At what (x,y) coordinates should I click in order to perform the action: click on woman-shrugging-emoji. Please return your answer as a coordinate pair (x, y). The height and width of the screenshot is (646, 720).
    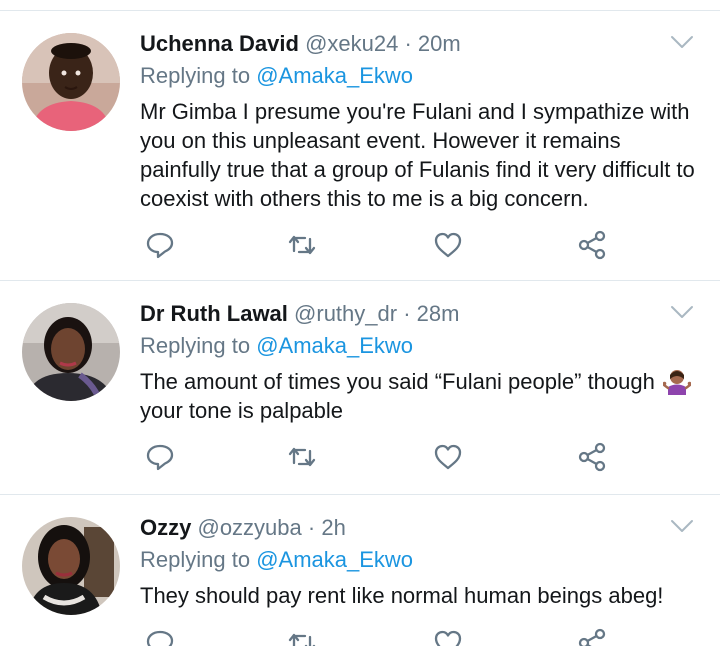
    Looking at the image, I should click on (676, 382).